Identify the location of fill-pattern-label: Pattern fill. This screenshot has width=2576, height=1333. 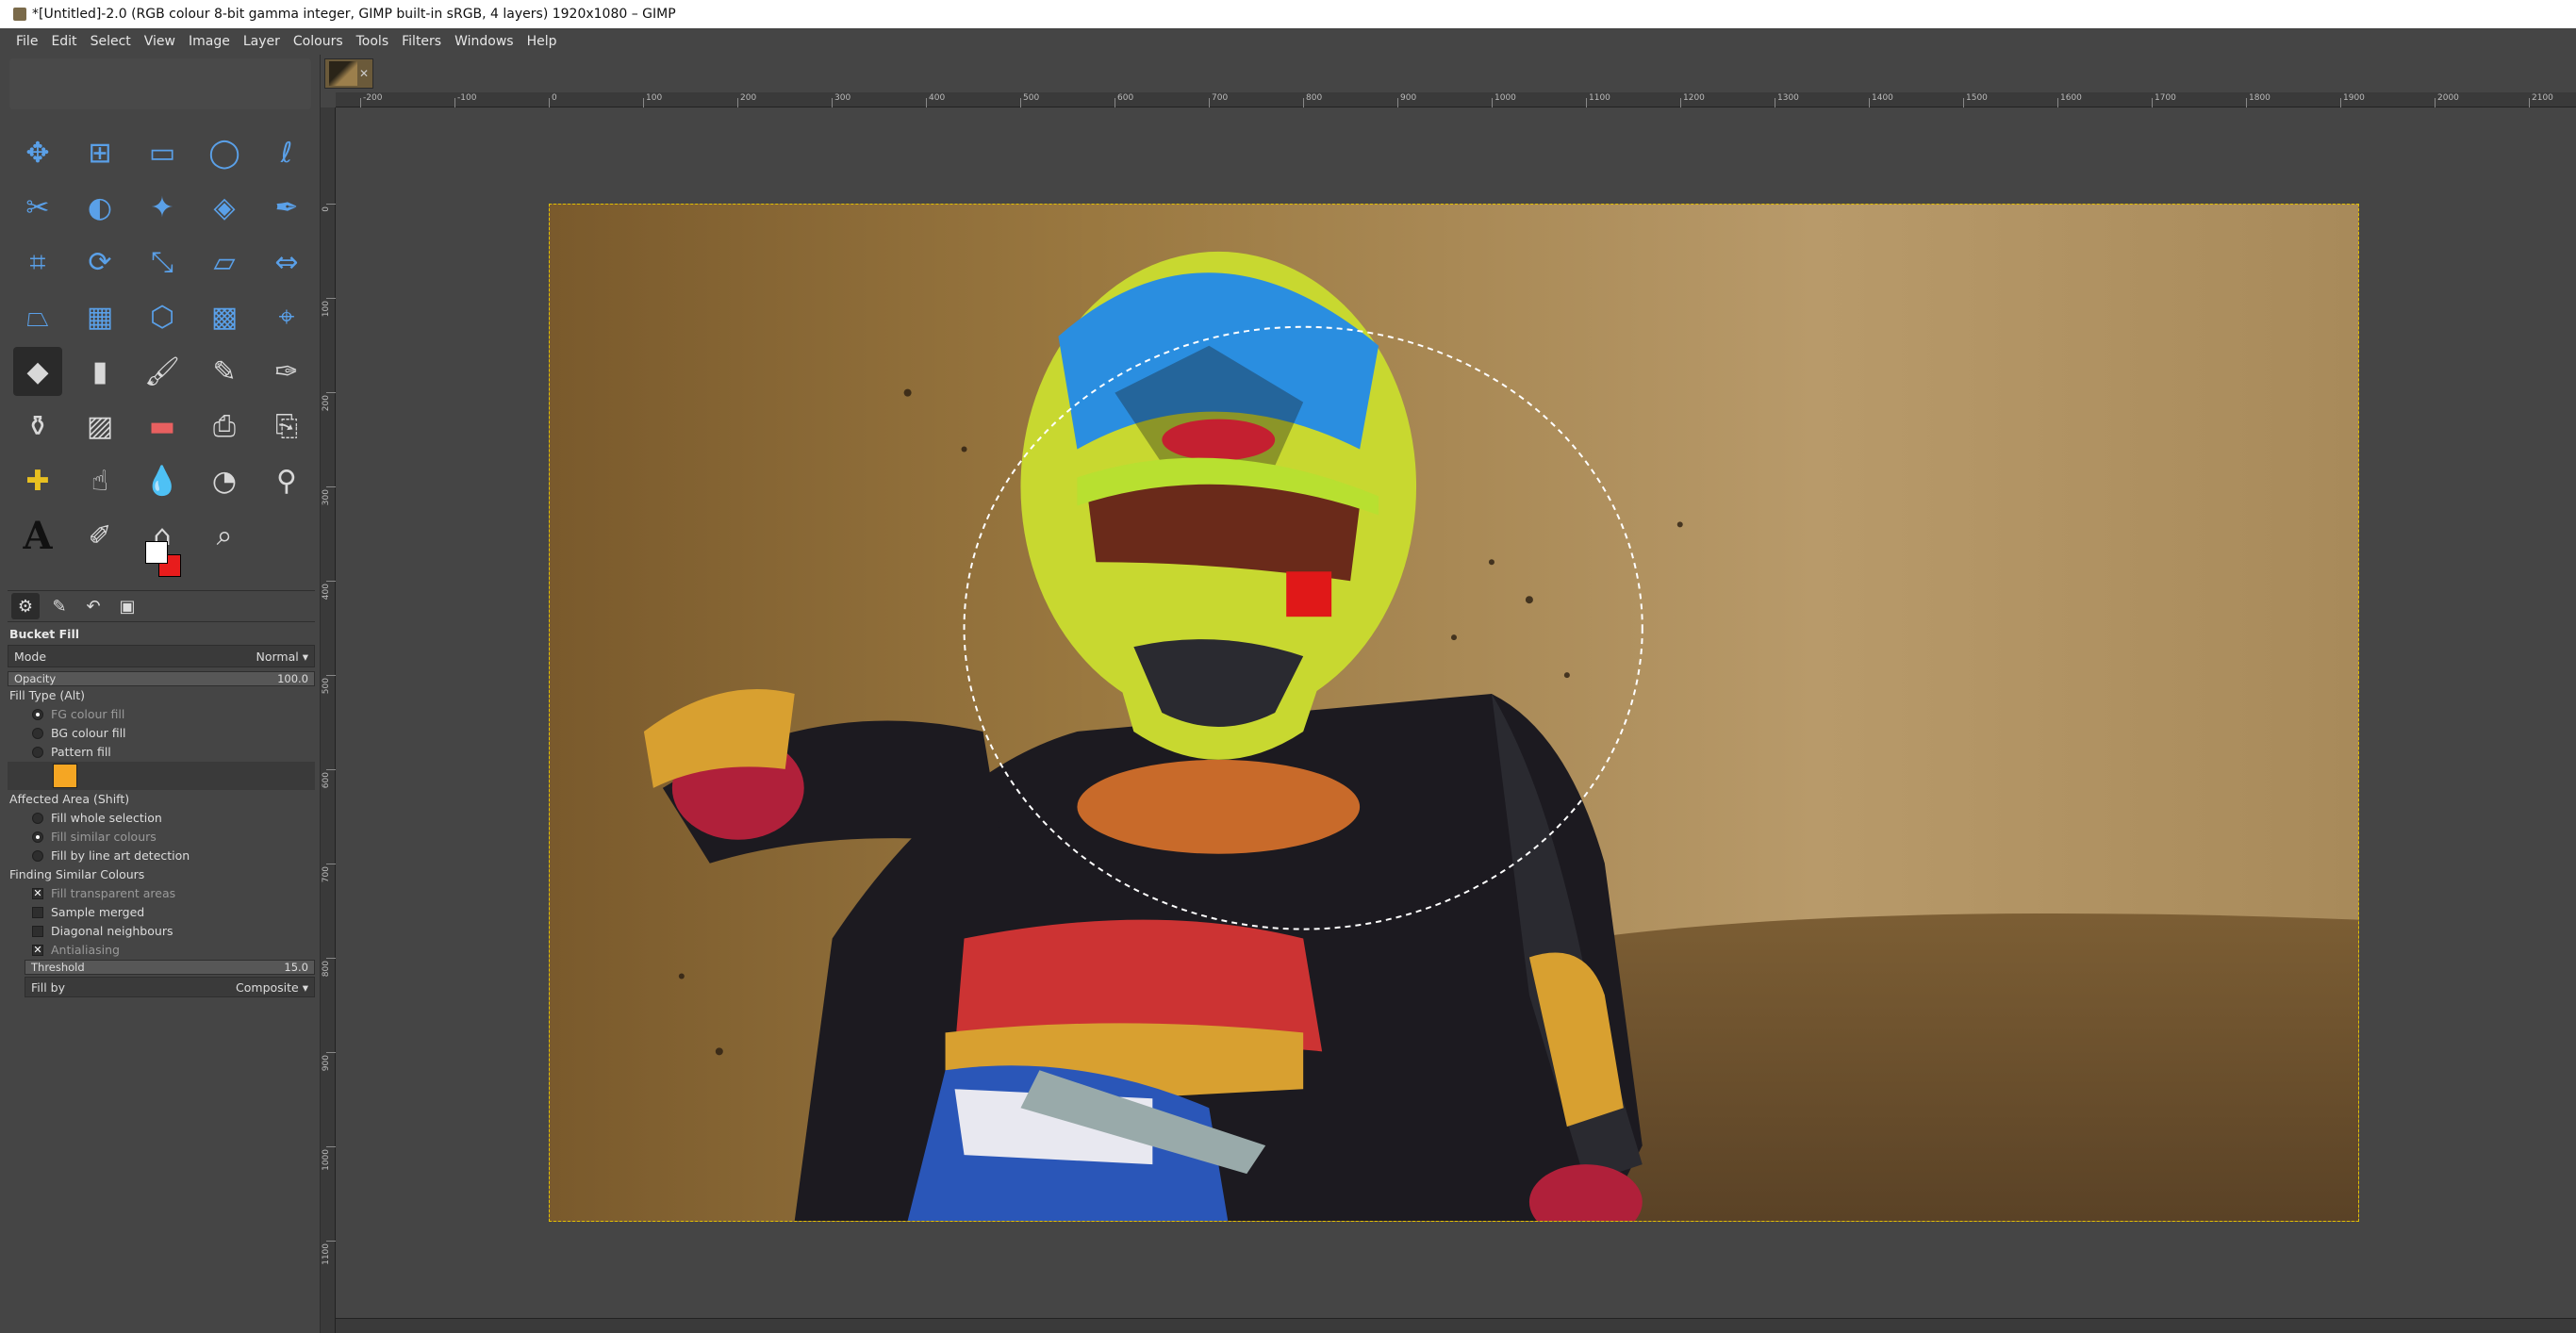
(81, 752).